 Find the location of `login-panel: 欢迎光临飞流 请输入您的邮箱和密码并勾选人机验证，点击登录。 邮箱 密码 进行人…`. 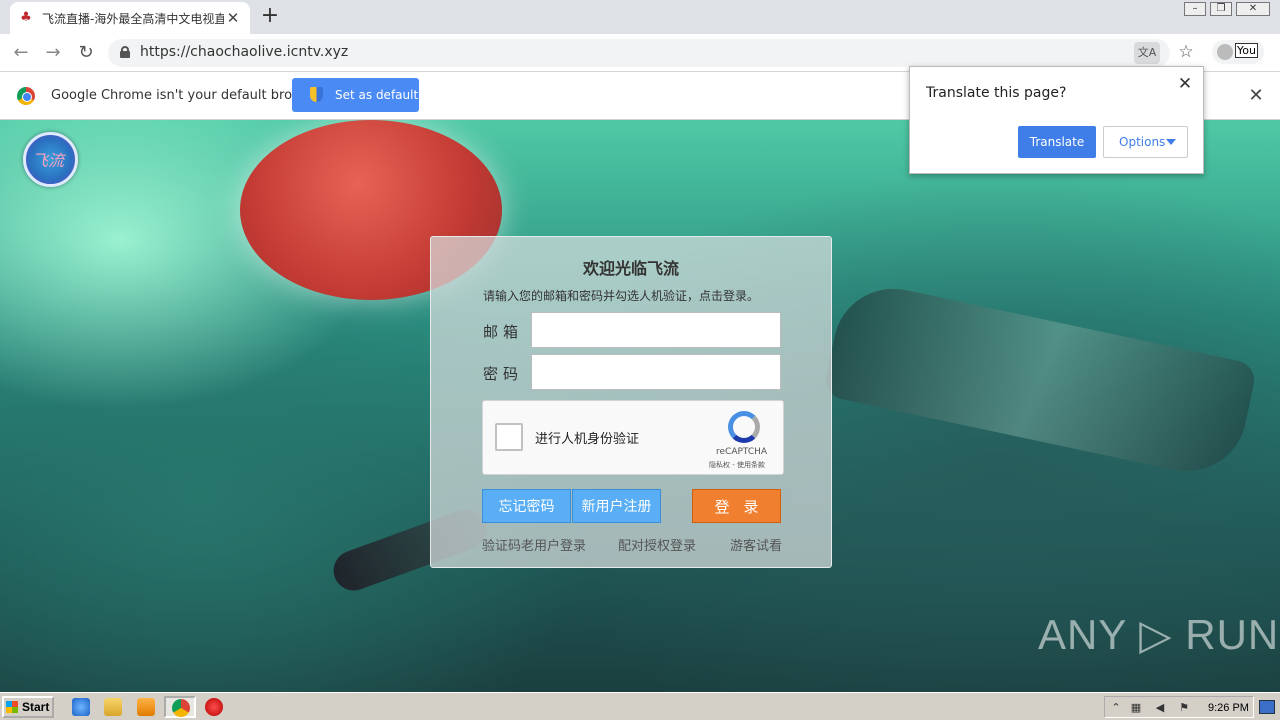

login-panel: 欢迎光临飞流 请输入您的邮箱和密码并勾选人机验证，点击登录。 邮箱 密码 进行人… is located at coordinates (631, 402).